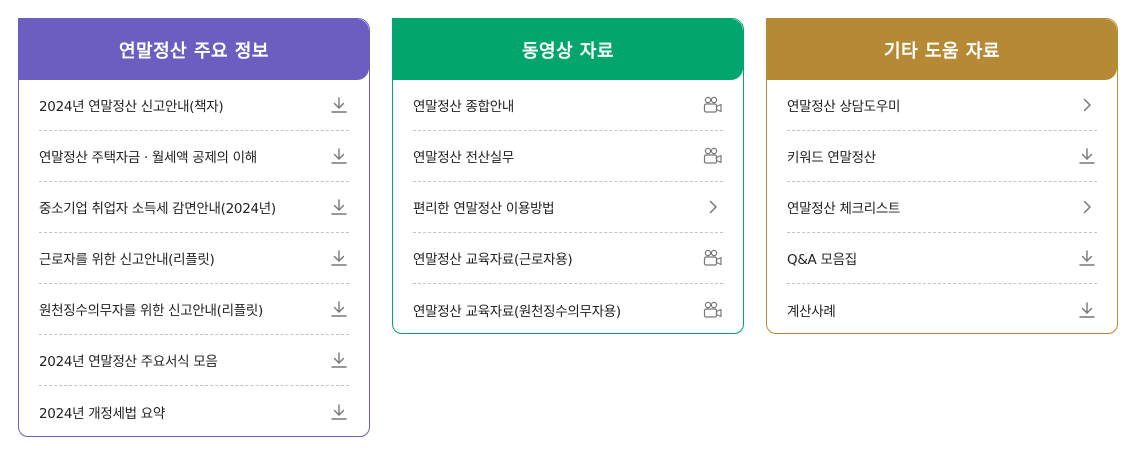 The image size is (1134, 460). What do you see at coordinates (942, 156) in the screenshot?
I see `list-item: 키워드 연말정산` at bounding box center [942, 156].